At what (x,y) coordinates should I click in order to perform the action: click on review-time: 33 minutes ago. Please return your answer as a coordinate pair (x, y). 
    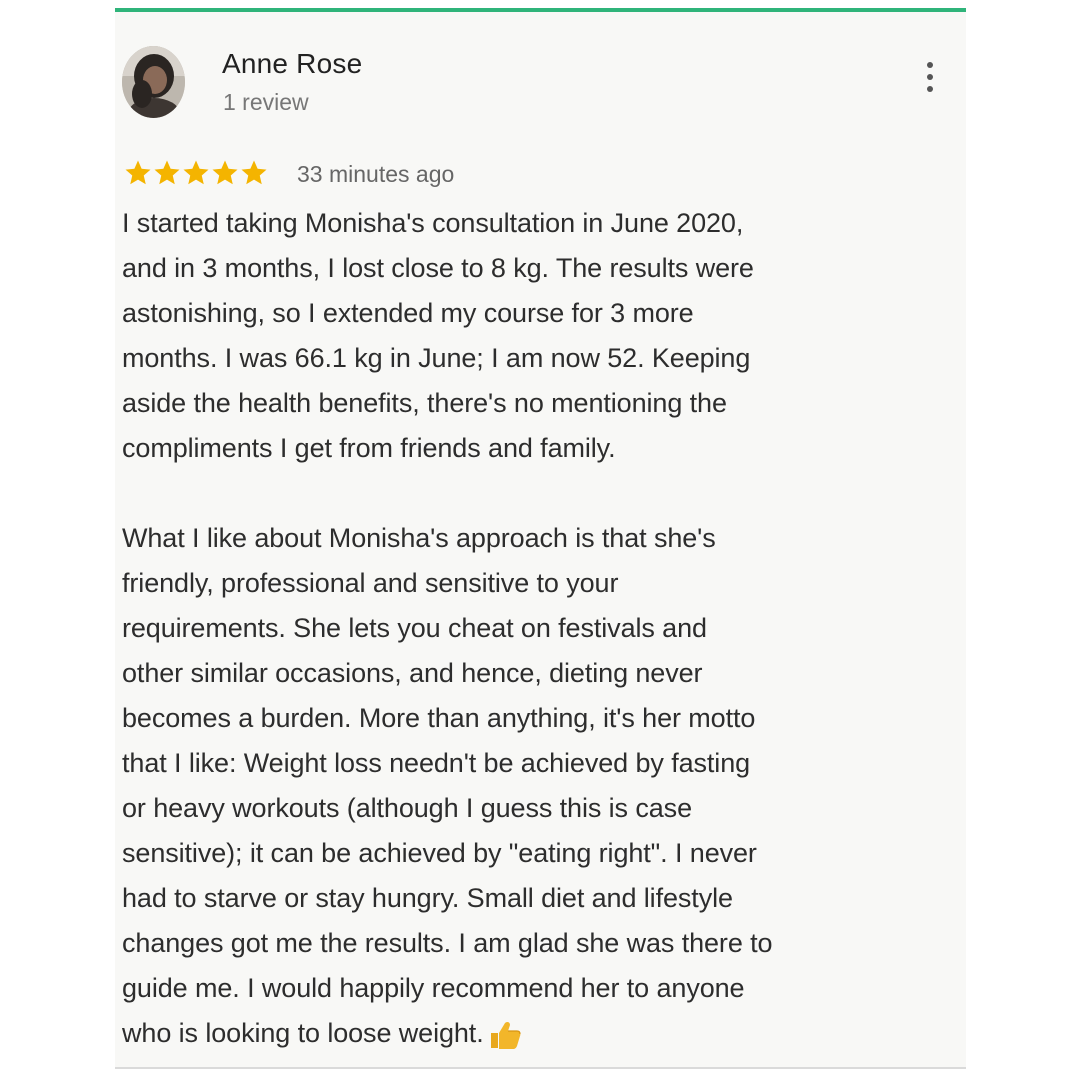
    Looking at the image, I should click on (376, 174).